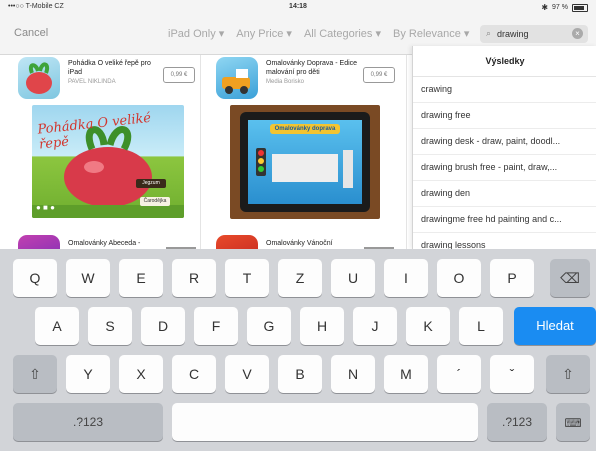 The width and height of the screenshot is (596, 451). I want to click on filter-category: All Categories ▾, so click(342, 33).